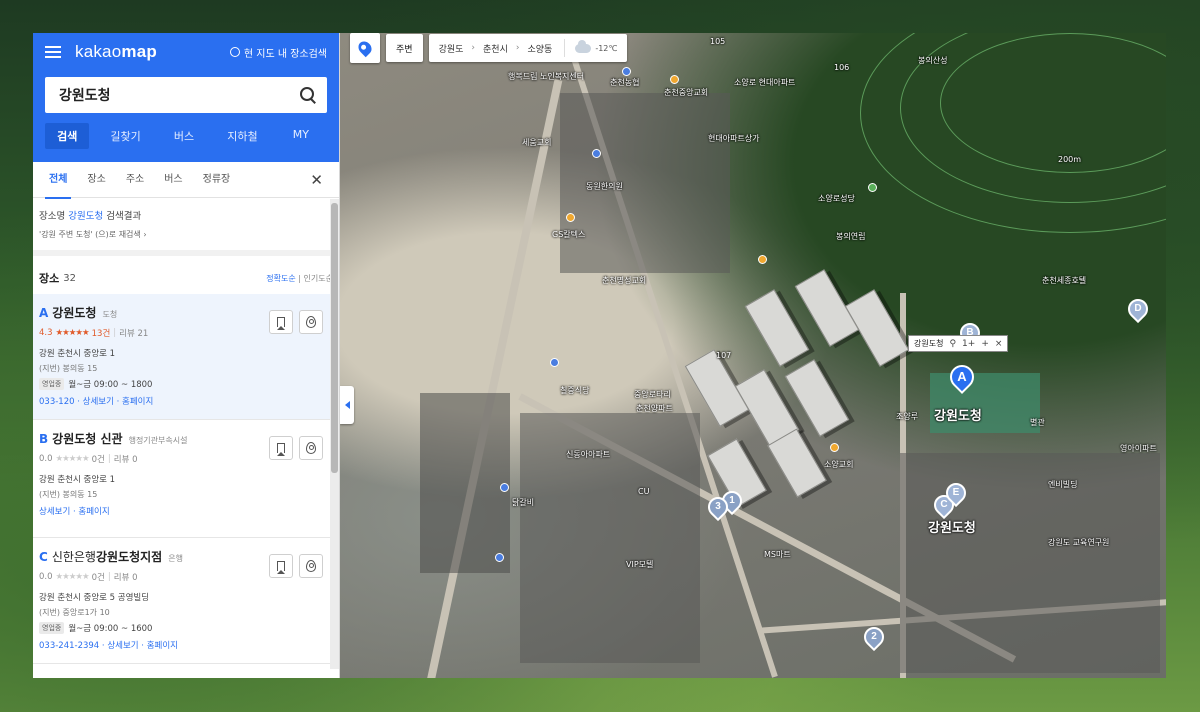  Describe the element at coordinates (87, 438) in the screenshot. I see `place-name: 강원도청 신관` at that location.